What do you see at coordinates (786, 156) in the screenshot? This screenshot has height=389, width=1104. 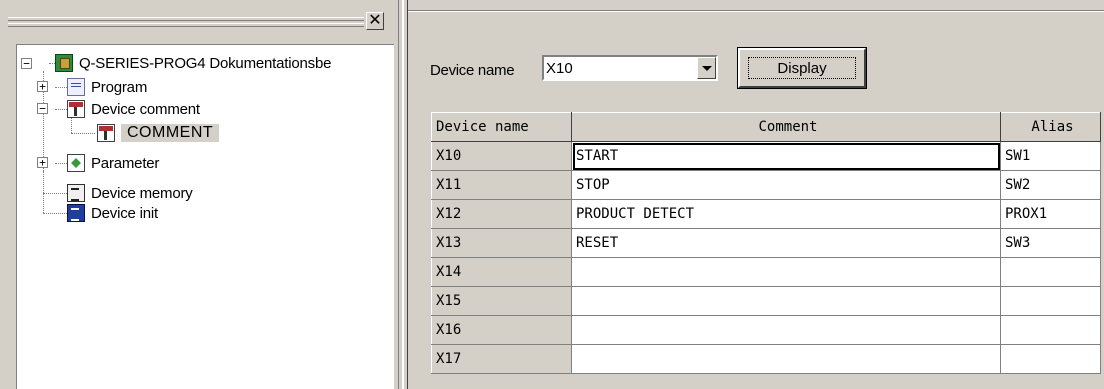 I see `comment-cell: START` at bounding box center [786, 156].